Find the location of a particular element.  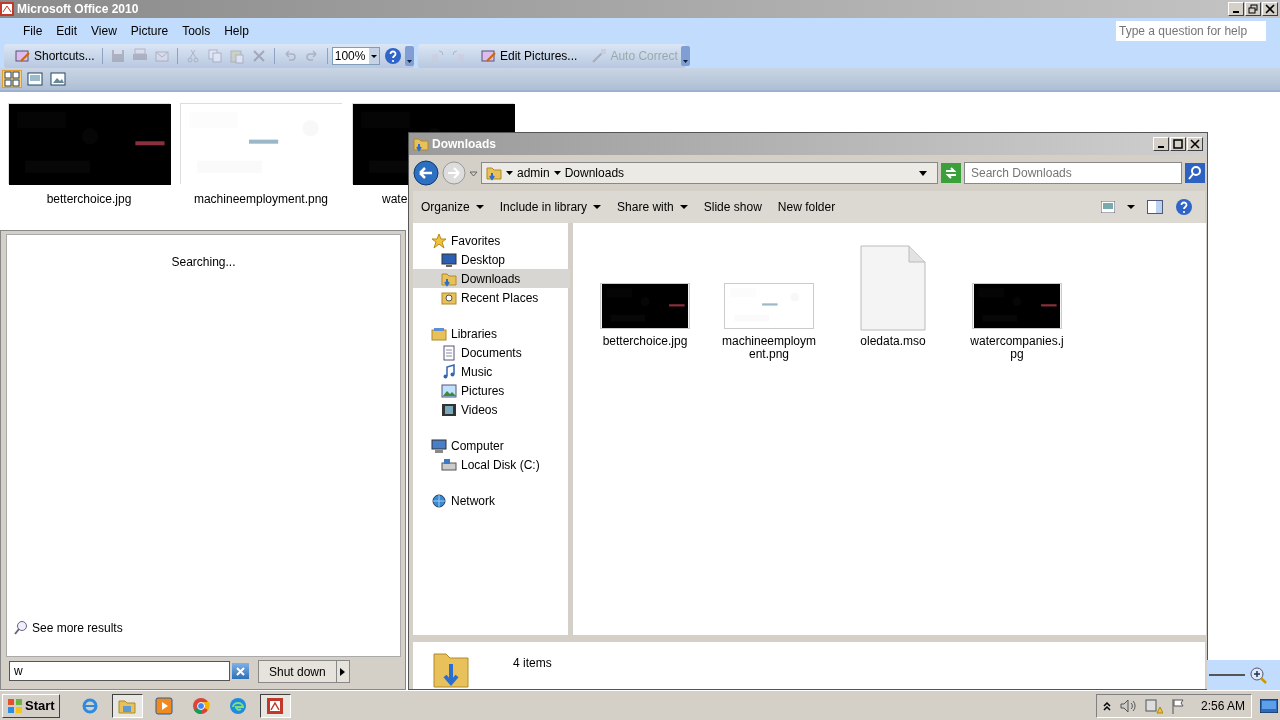

back-button is located at coordinates (426, 173).